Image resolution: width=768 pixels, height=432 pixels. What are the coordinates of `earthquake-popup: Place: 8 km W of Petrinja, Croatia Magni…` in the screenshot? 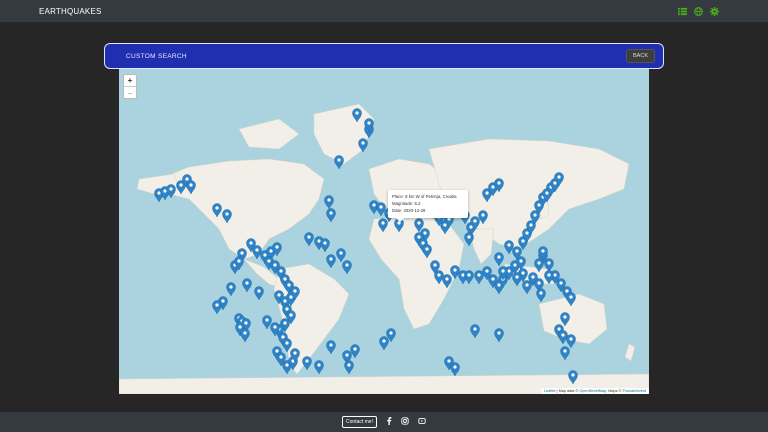 It's located at (428, 206).